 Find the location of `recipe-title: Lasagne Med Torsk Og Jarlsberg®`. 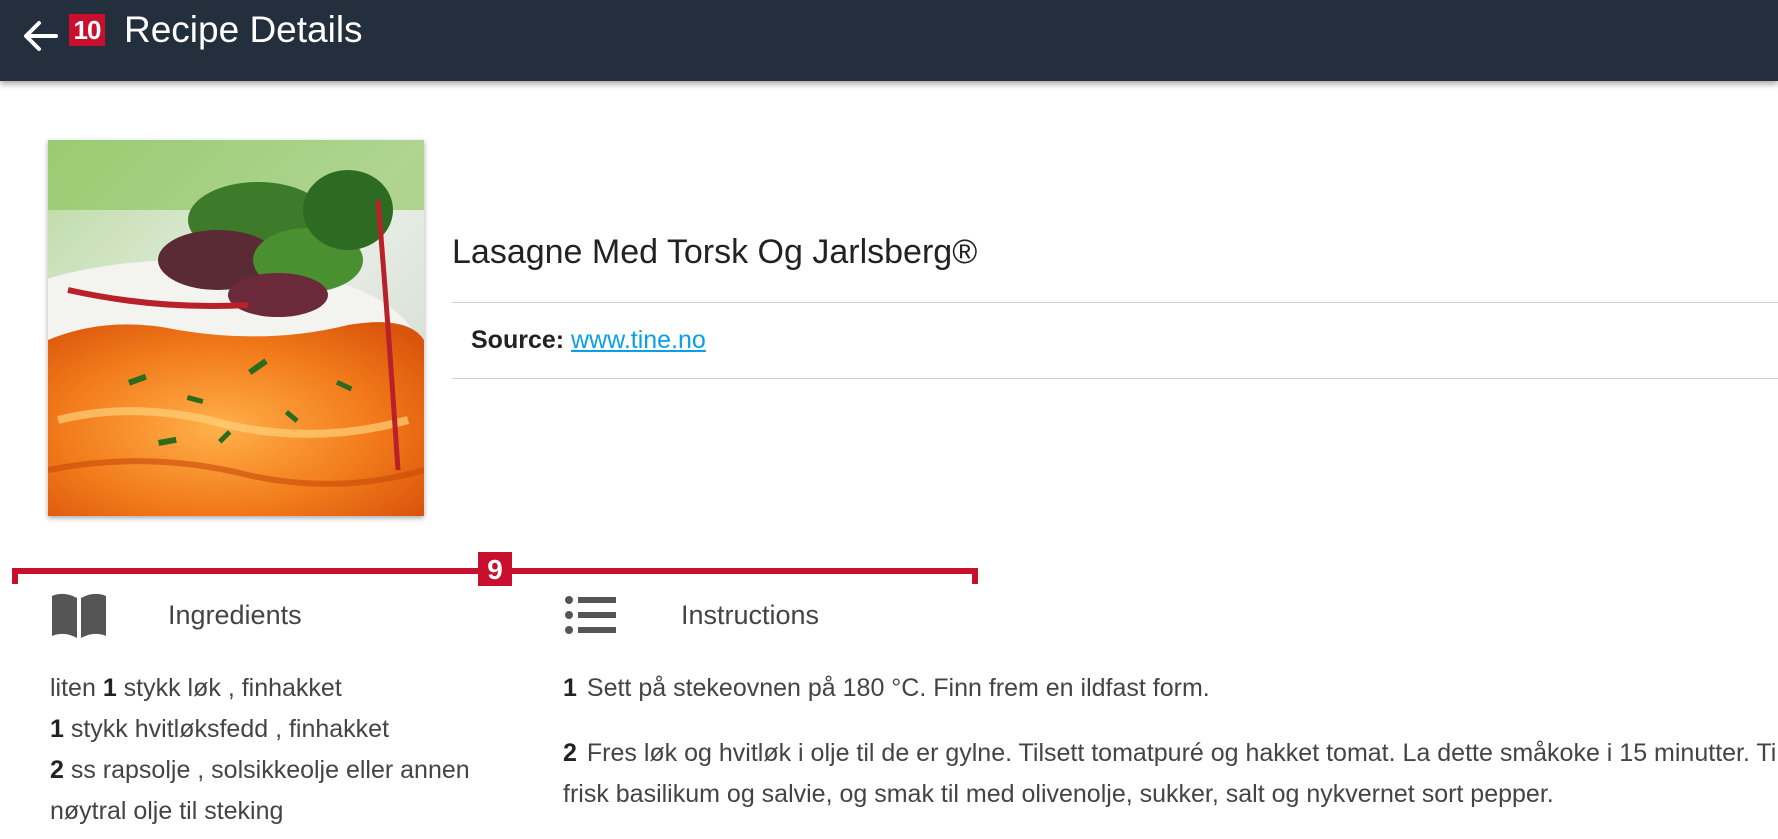

recipe-title: Lasagne Med Torsk Og Jarlsberg® is located at coordinates (715, 252).